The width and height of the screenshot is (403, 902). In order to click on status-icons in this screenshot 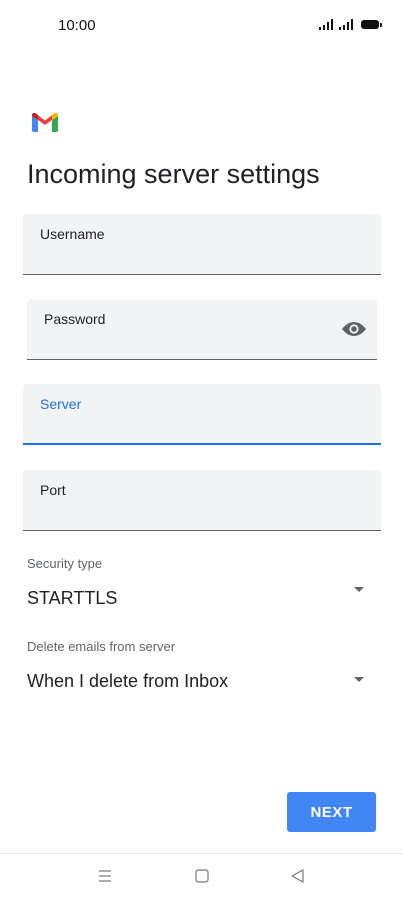, I will do `click(350, 24)`.